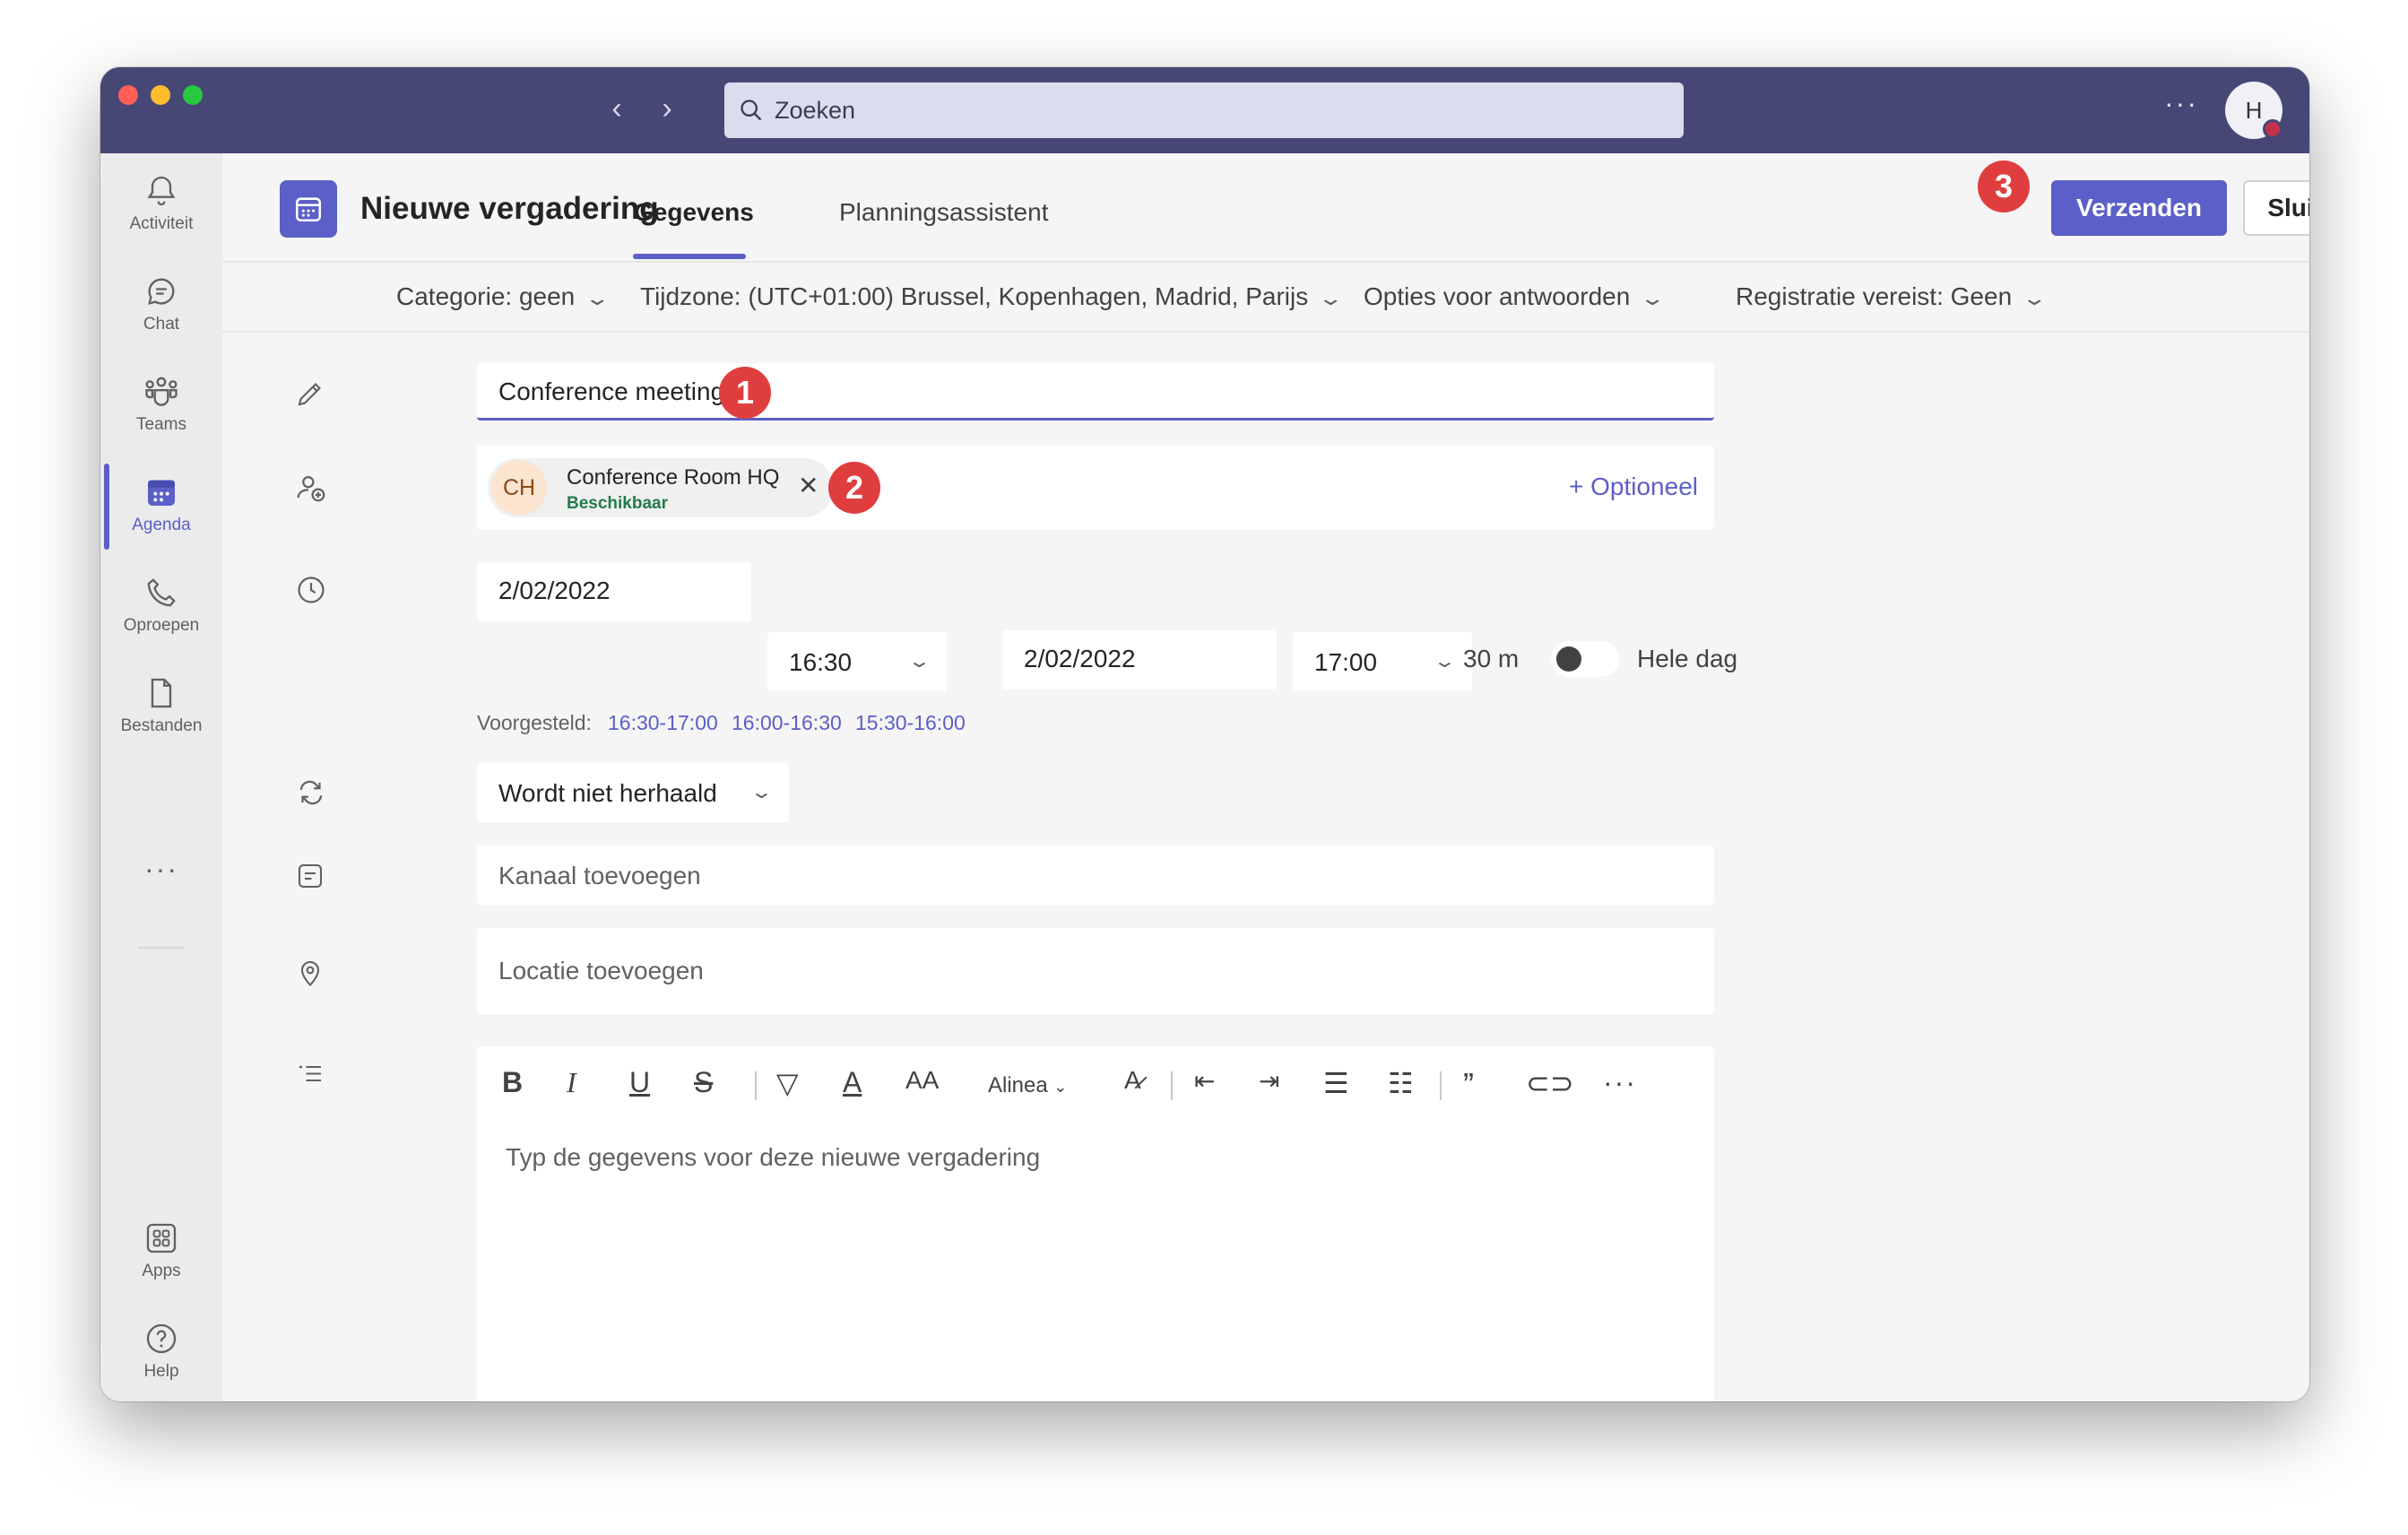 The width and height of the screenshot is (2408, 1535). Describe the element at coordinates (161, 711) in the screenshot. I see `rail-item-files: Bestanden` at that location.